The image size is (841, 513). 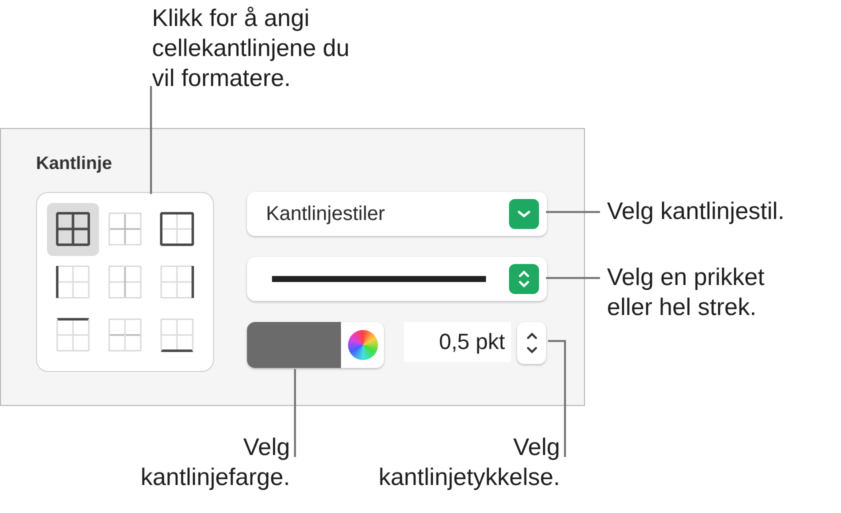 I want to click on thickness-field: 0,5 pkt, so click(x=457, y=342).